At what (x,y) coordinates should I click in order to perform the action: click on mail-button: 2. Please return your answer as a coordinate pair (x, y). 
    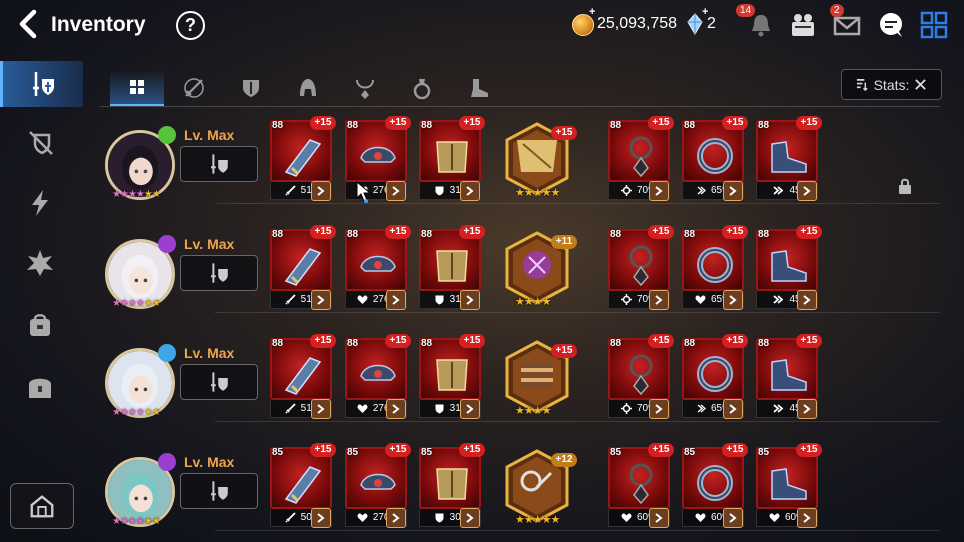
    Looking at the image, I should click on (847, 22).